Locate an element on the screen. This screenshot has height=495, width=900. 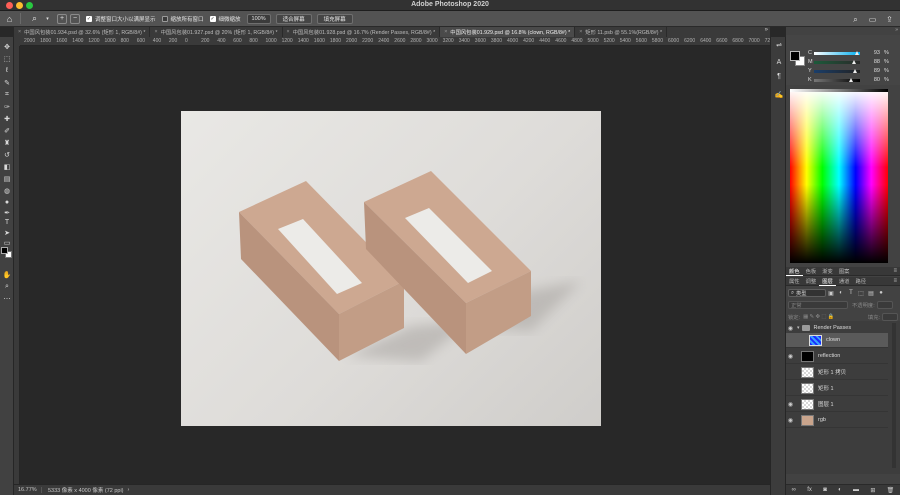
layer-row: 矩形 1 is located at coordinates (837, 388).